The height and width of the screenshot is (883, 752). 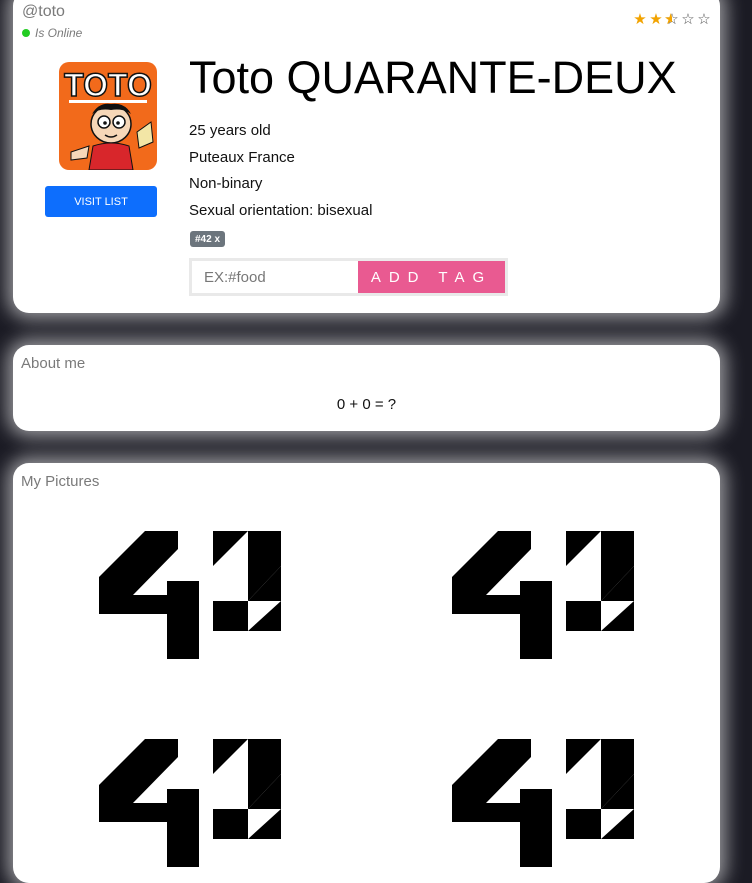 What do you see at coordinates (26, 33) in the screenshot?
I see `online-dot-icon` at bounding box center [26, 33].